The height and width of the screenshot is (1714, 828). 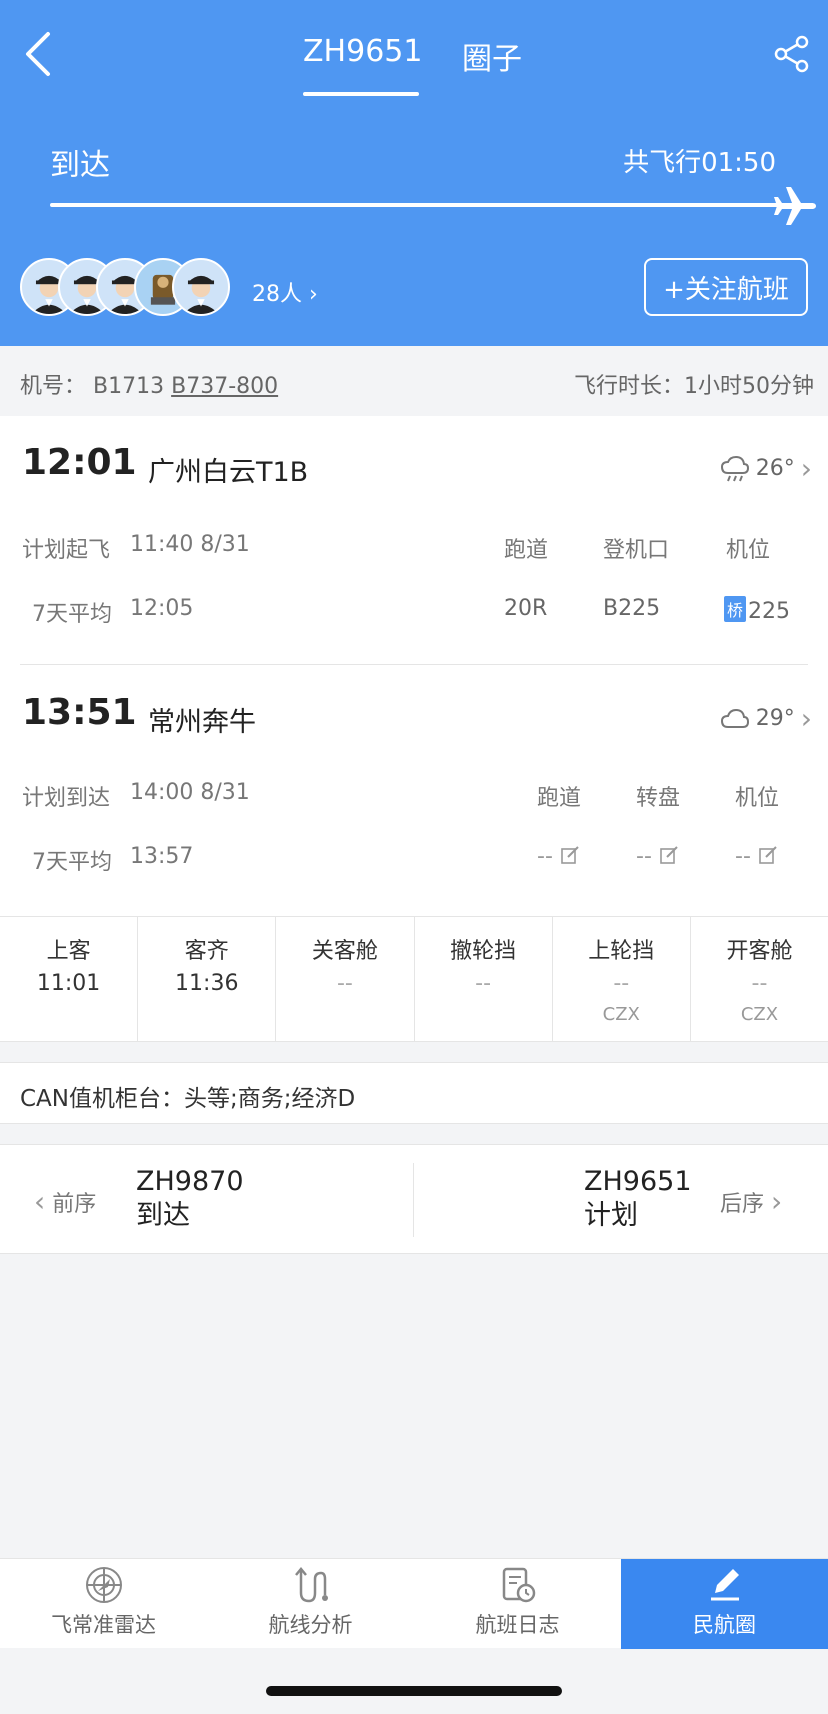 I want to click on departure-temperature: 26°, so click(x=775, y=468).